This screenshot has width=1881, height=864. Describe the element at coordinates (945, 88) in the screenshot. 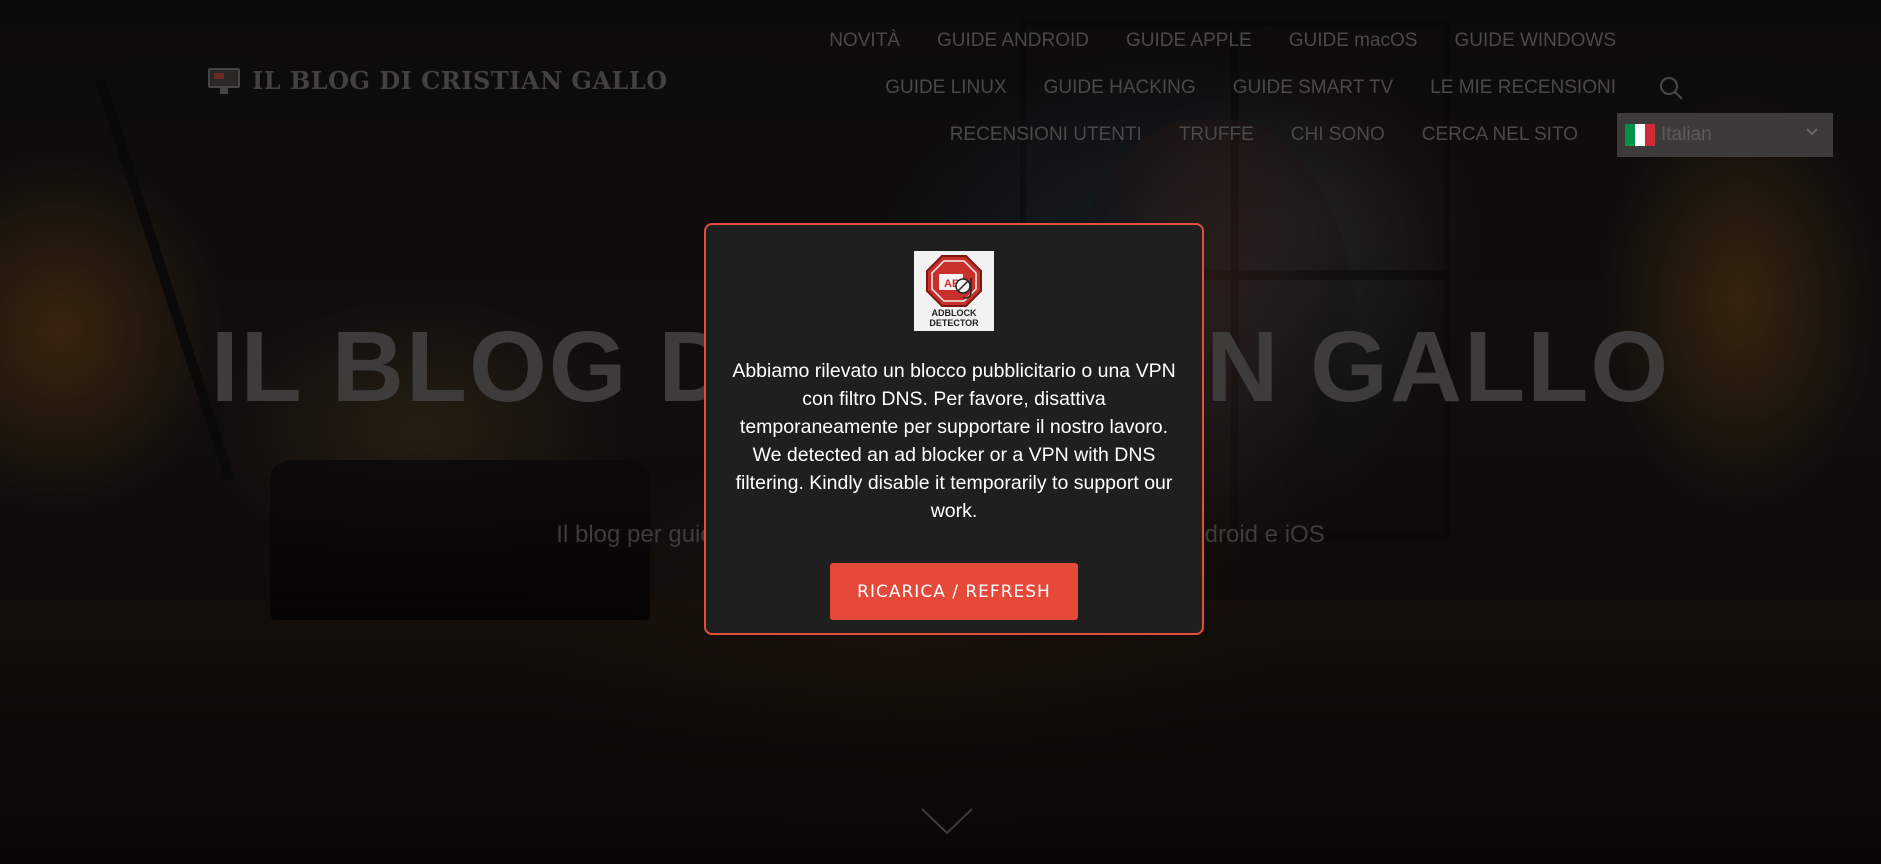

I see `nav-item-guide-linux: GUIDE LINUX` at that location.